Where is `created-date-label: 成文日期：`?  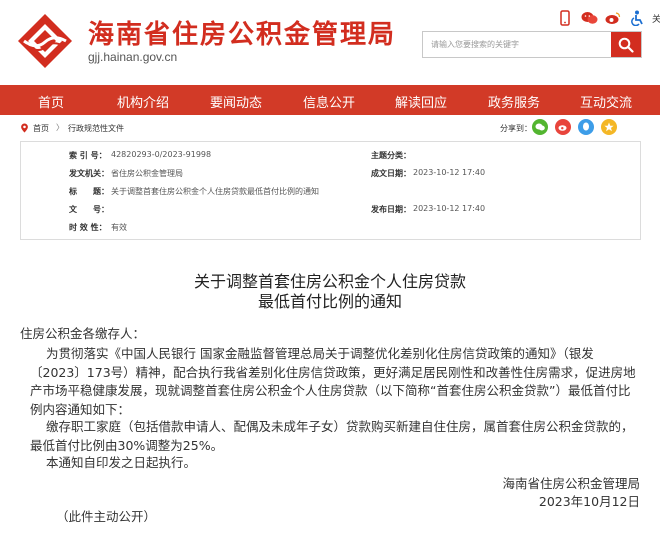
created-date-label: 成文日期： is located at coordinates (391, 173).